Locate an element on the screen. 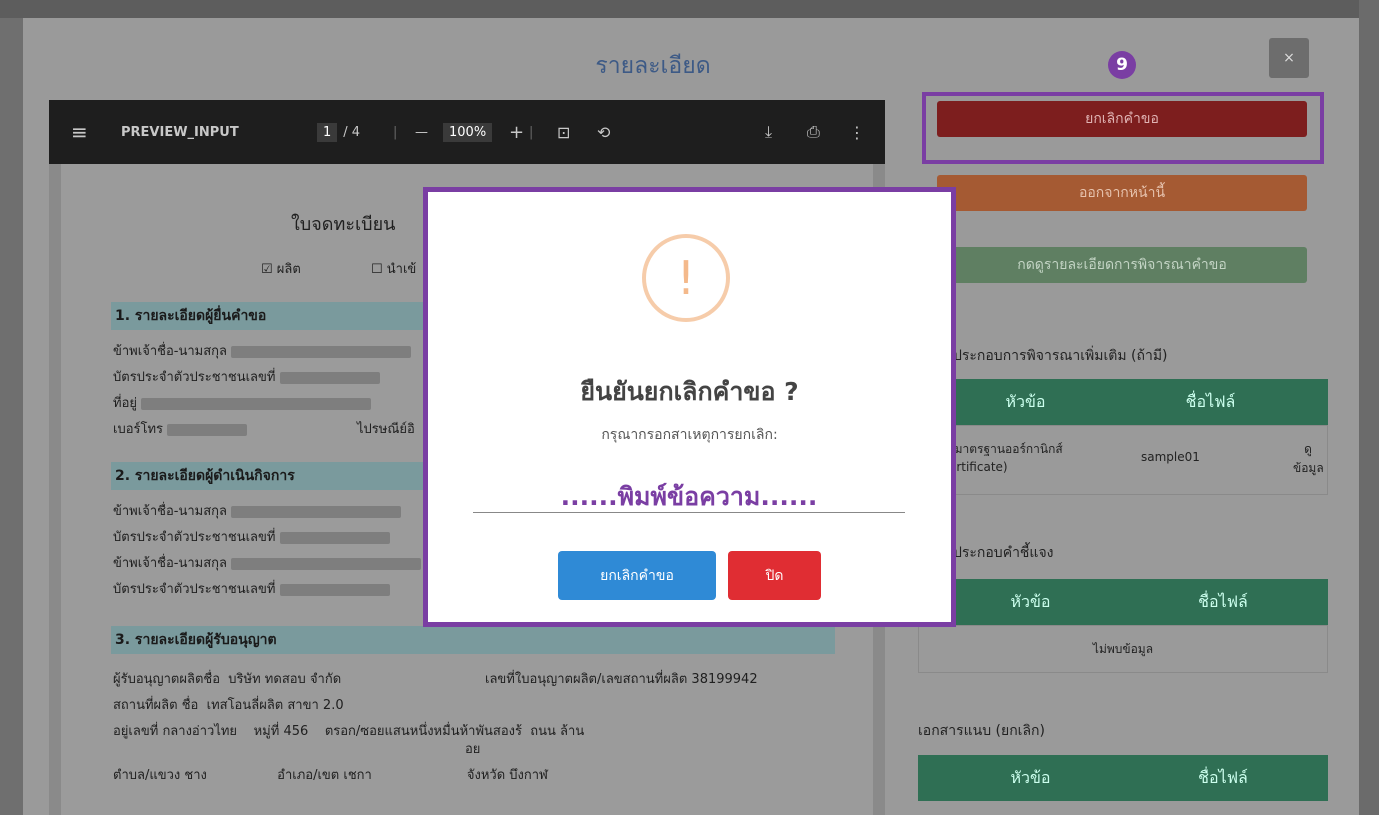 The image size is (1379, 815). facility-name-line: สถานที่ผลิต ชื่อ เทสโอนลี่ผลิต สาขา 2.0 is located at coordinates (228, 704).